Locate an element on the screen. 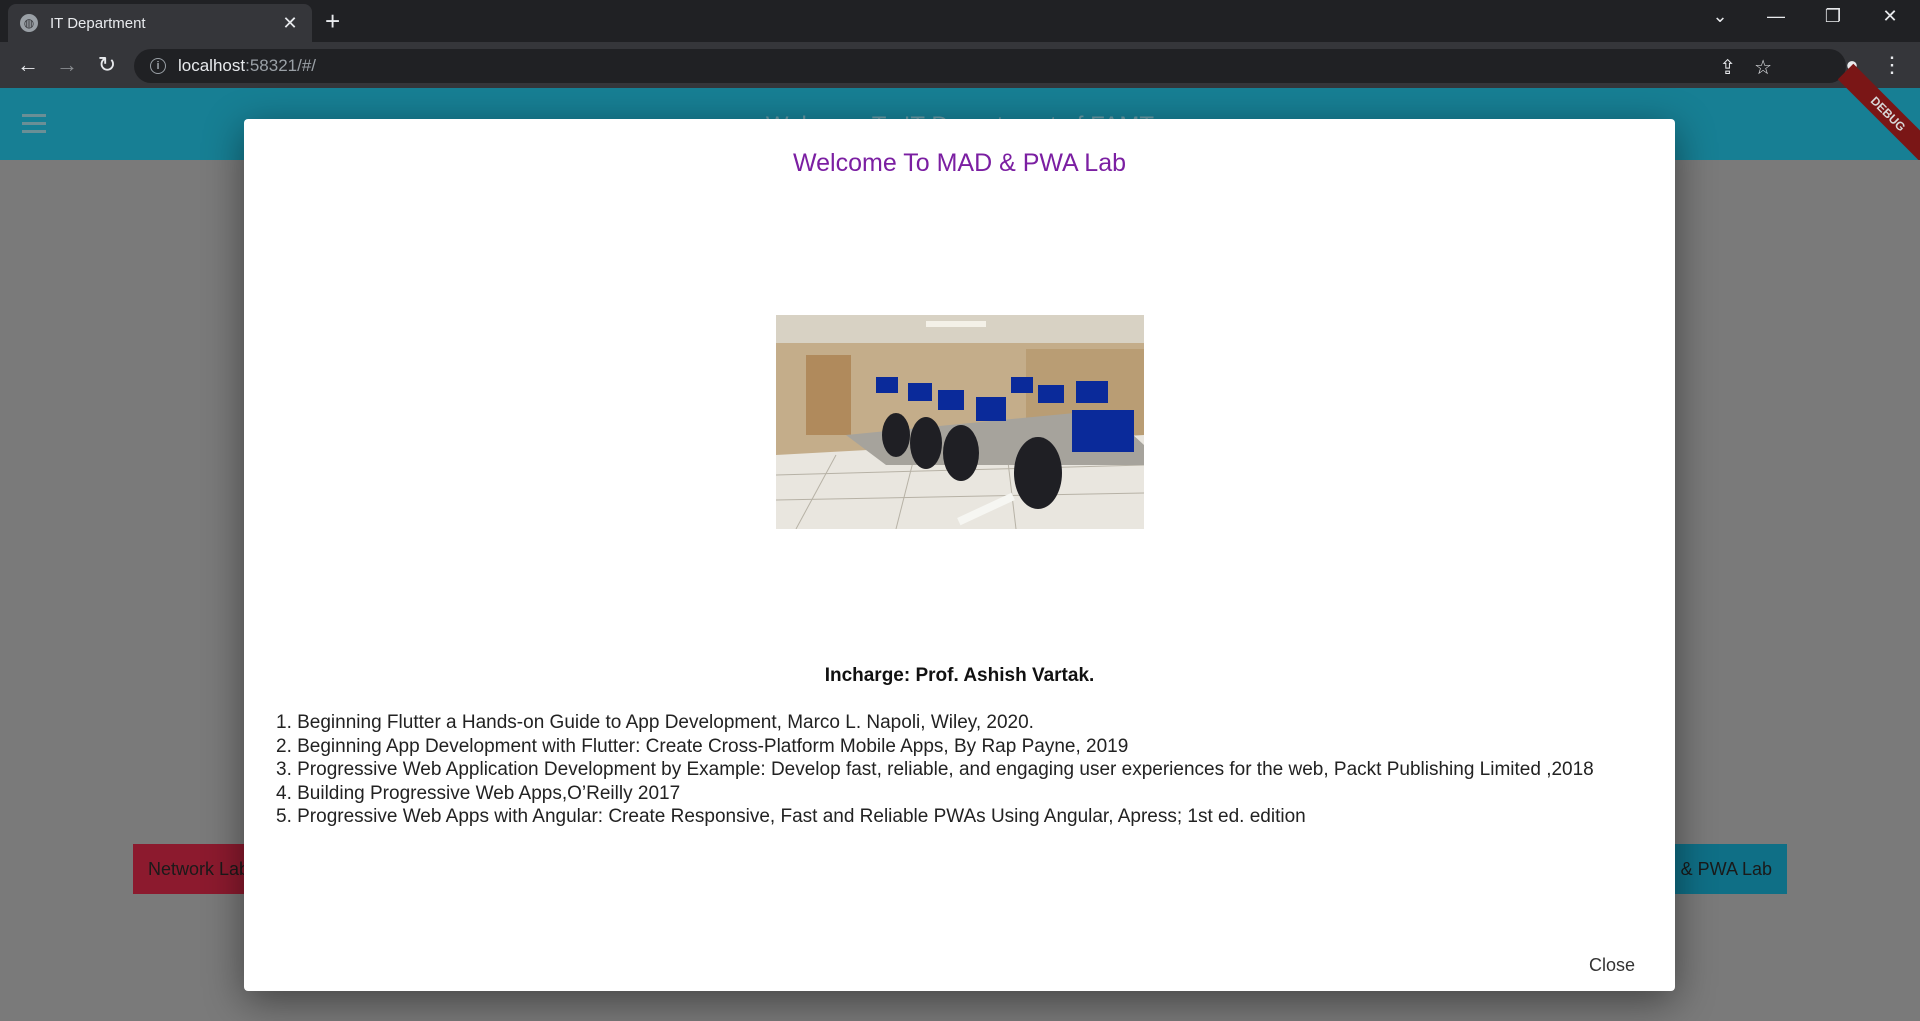 This screenshot has width=1920, height=1021. dialog-title: Welcome To MAD & PWA Lab is located at coordinates (959, 163).